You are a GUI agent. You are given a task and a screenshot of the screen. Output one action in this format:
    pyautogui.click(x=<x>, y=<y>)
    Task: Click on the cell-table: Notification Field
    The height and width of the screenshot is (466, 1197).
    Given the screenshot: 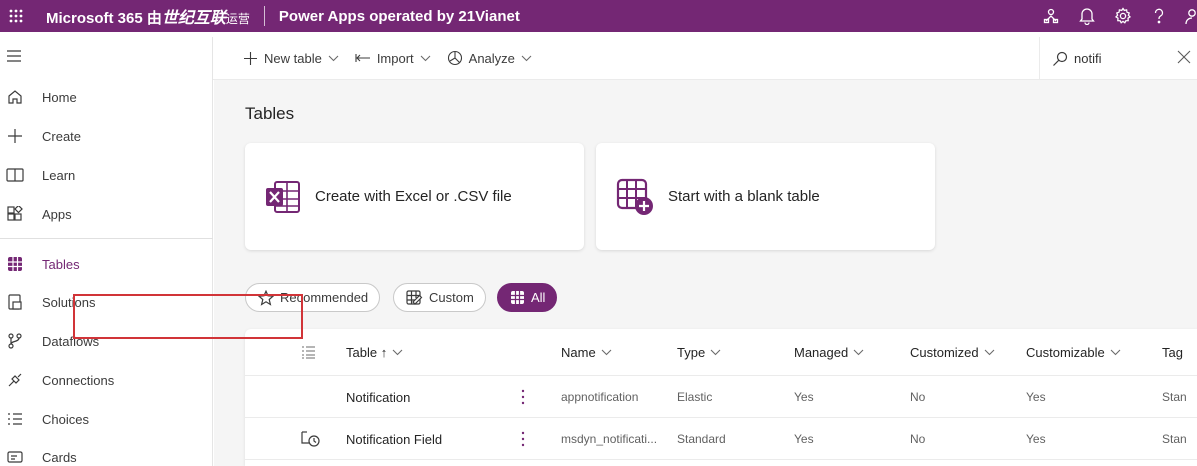 What is the action you would take?
    pyautogui.click(x=394, y=439)
    